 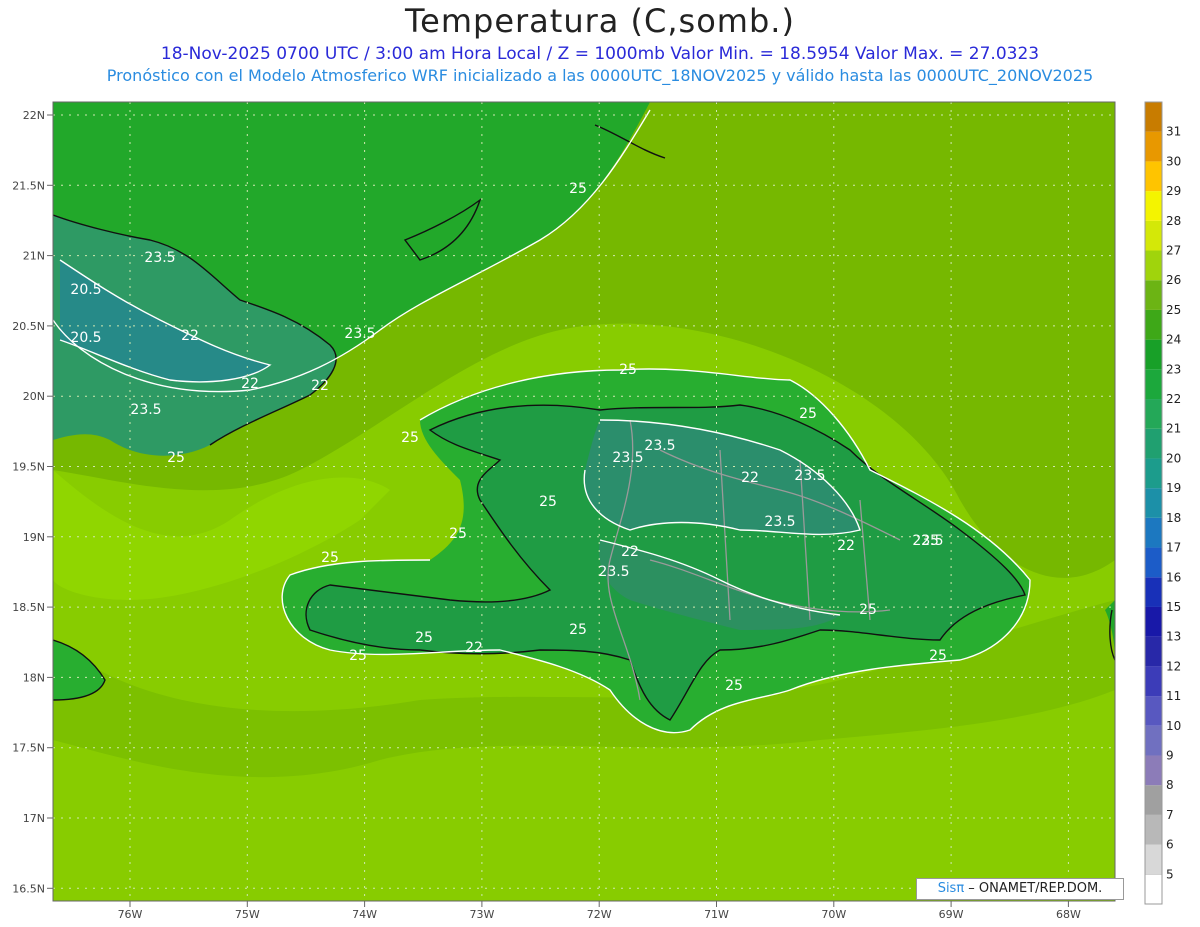 I want to click on lon-tick-label: 70W, so click(x=833, y=914).